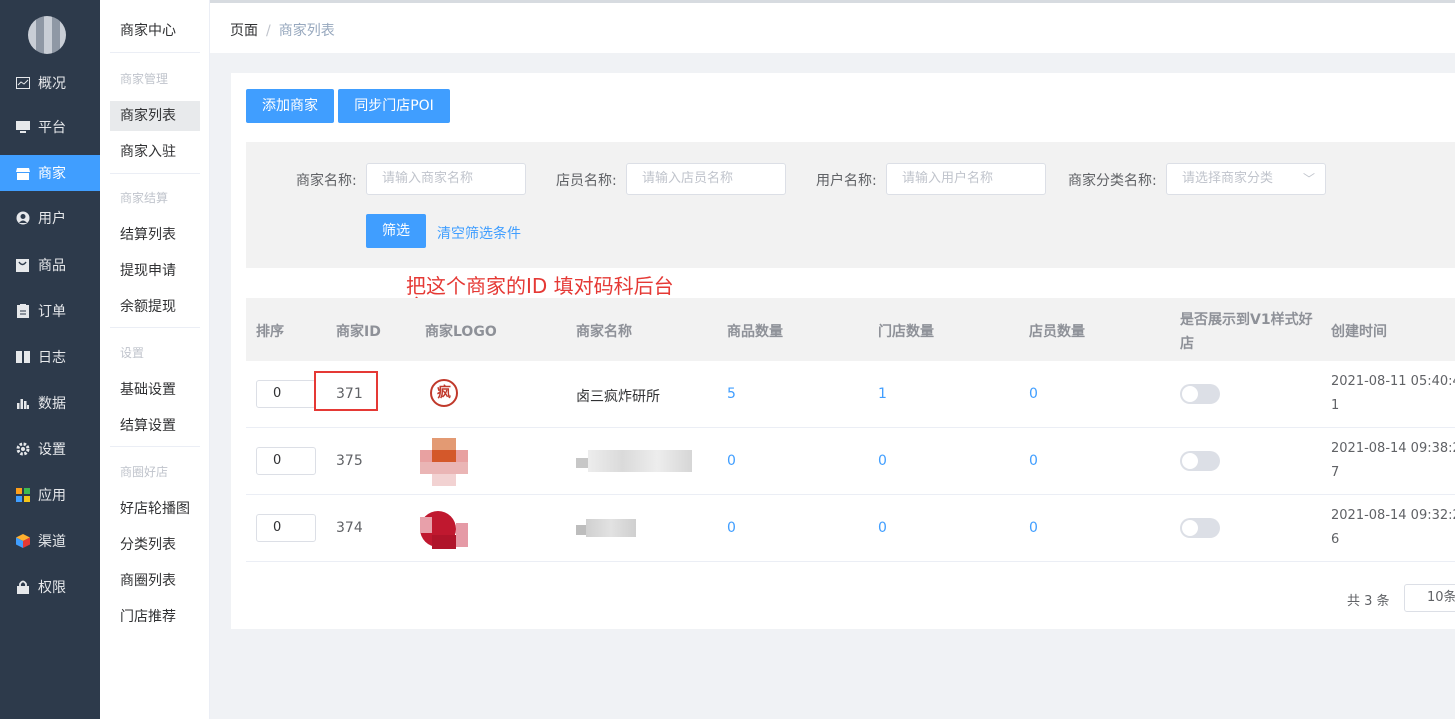 The image size is (1455, 719). I want to click on filter-button: 筛选, so click(396, 231).